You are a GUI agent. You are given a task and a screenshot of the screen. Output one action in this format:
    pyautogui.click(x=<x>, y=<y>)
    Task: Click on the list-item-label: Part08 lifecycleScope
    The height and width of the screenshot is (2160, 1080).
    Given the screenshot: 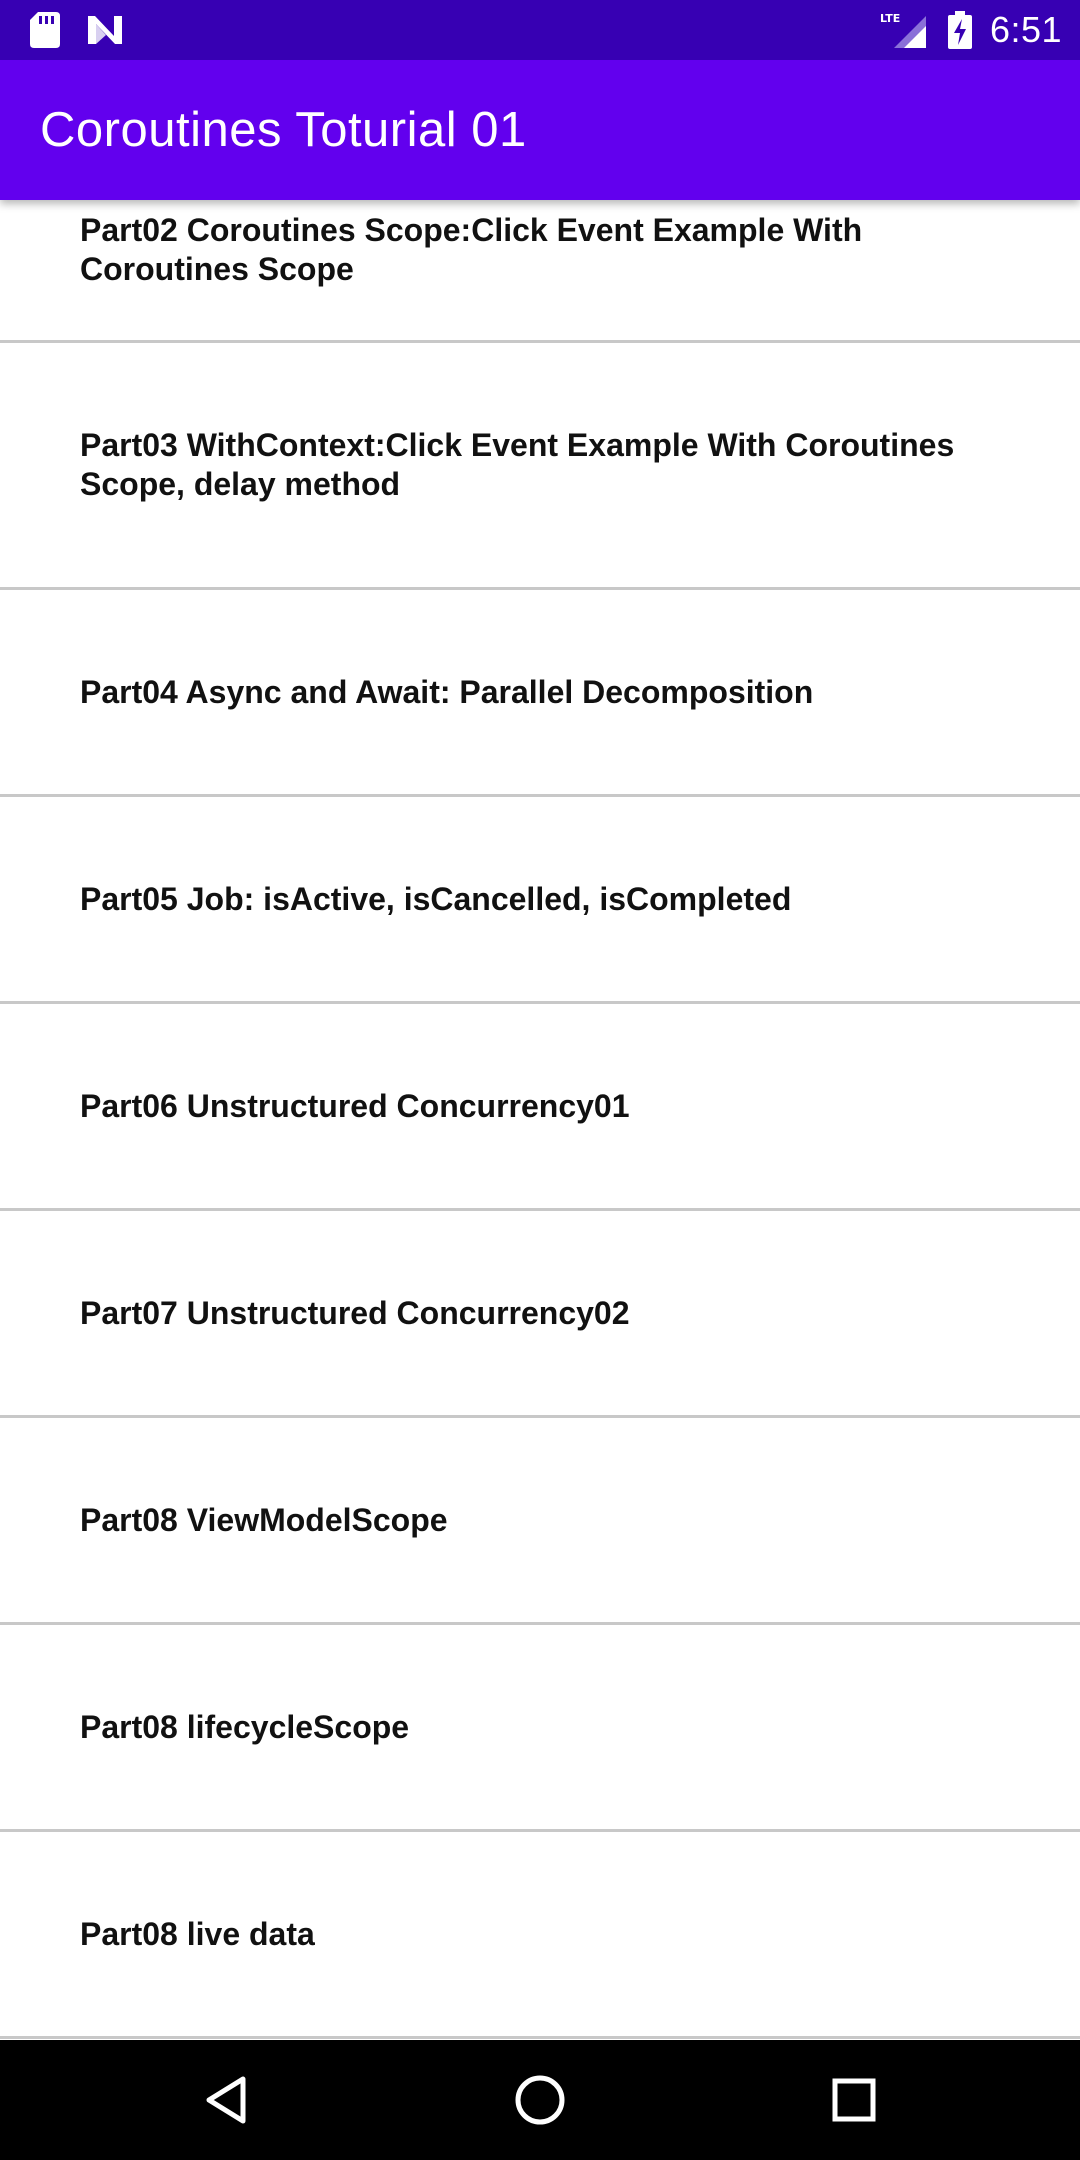 What is the action you would take?
    pyautogui.click(x=245, y=1726)
    